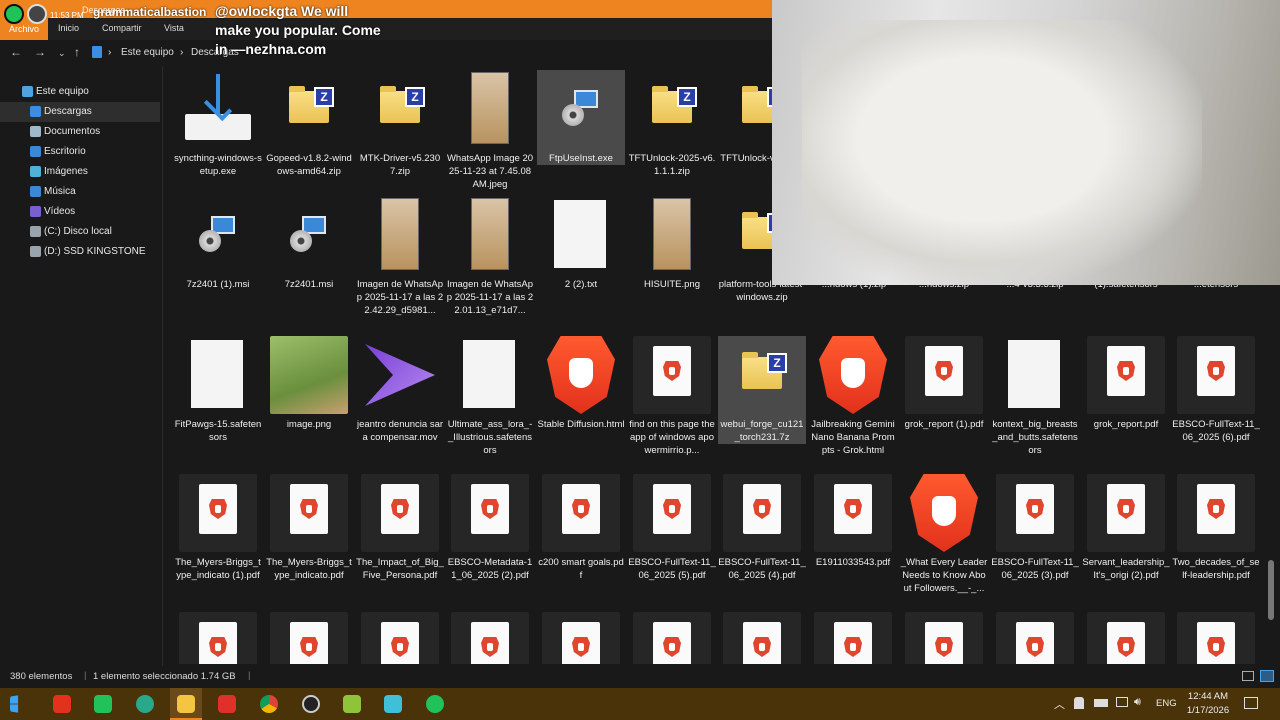  What do you see at coordinates (62, 53) in the screenshot?
I see `recent-dropdown-icon: ⌄` at bounding box center [62, 53].